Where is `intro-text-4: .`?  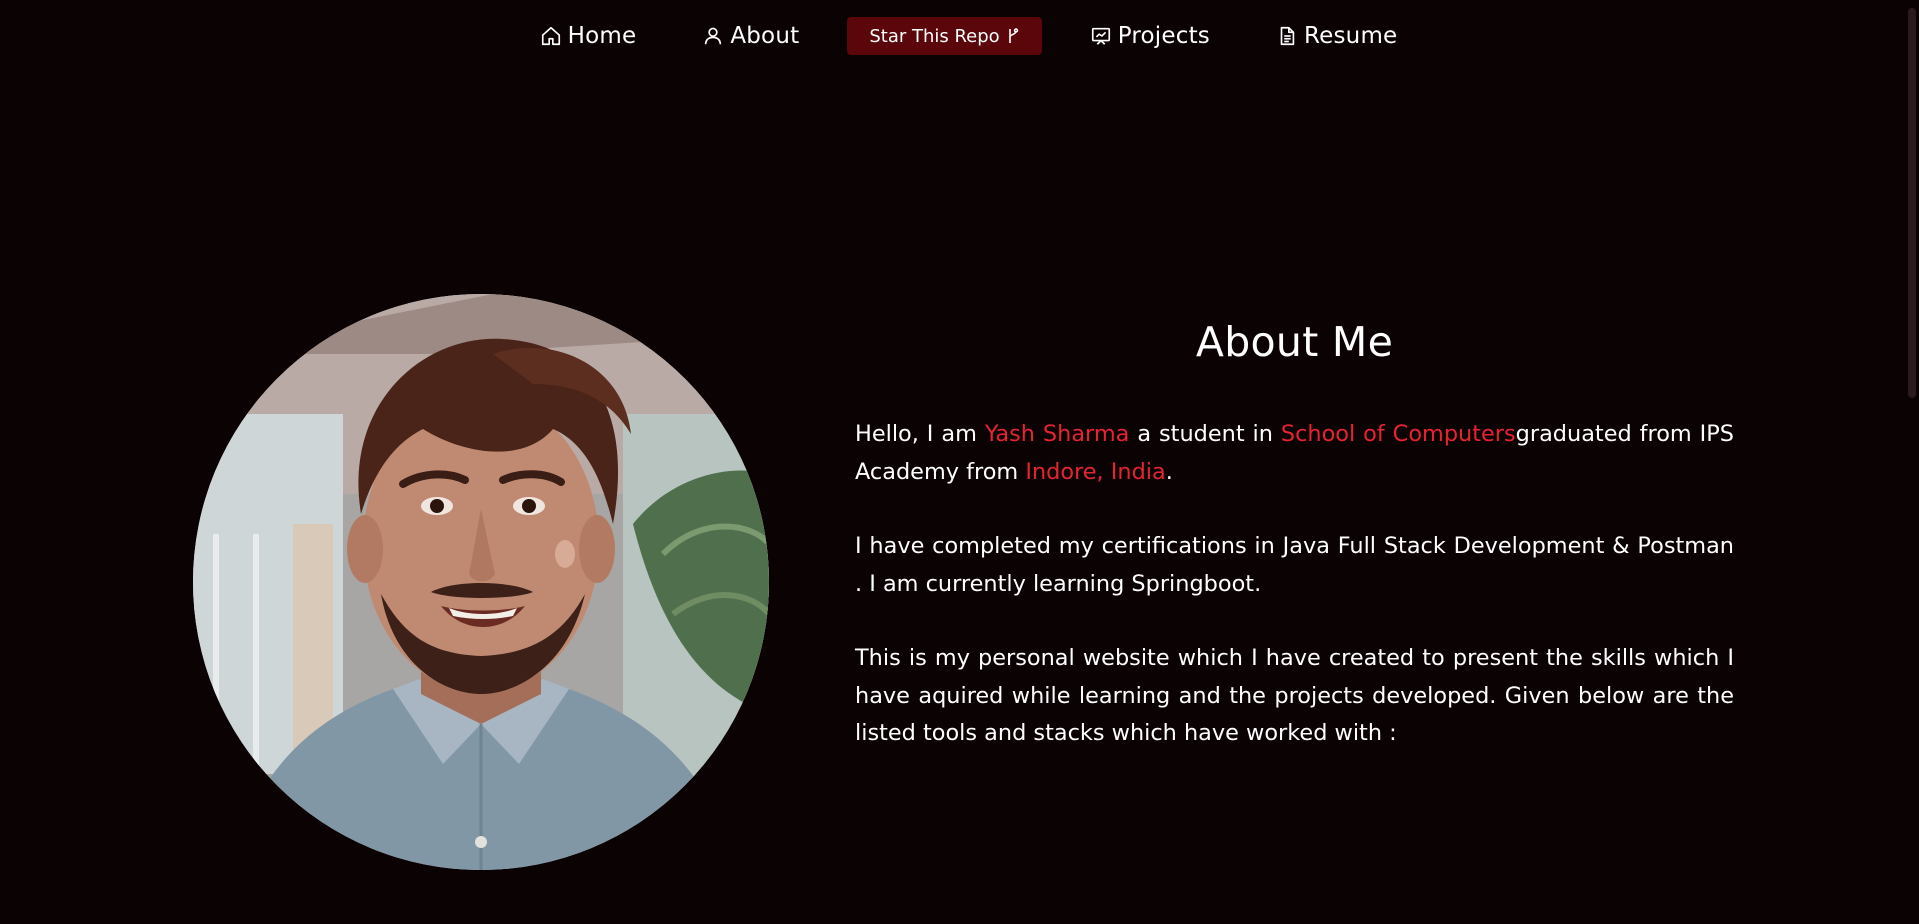
intro-text-4: . is located at coordinates (1169, 471).